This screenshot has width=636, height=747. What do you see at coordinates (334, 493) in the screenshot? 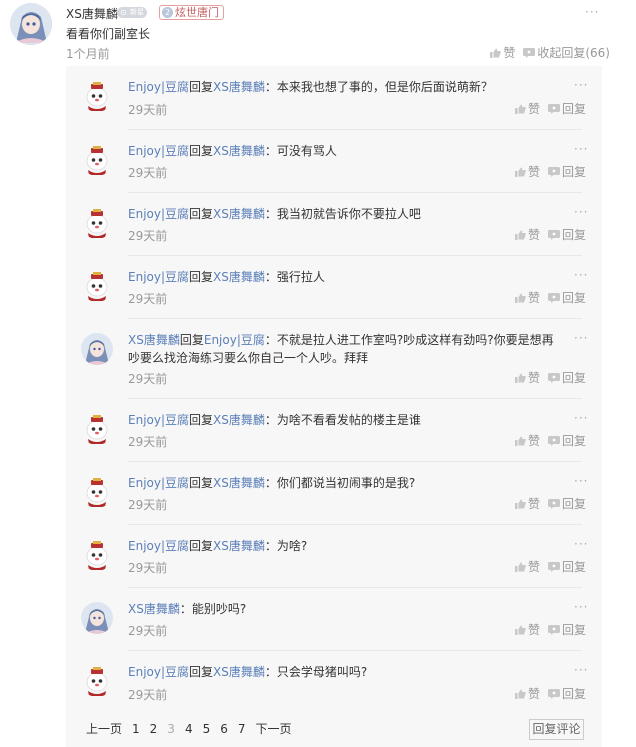
I see `reply-item: Enjoy|豆腐回复XS唐舞麟：你们都说当初闹事的是我? 29天前 ··· 赞回复` at bounding box center [334, 493].